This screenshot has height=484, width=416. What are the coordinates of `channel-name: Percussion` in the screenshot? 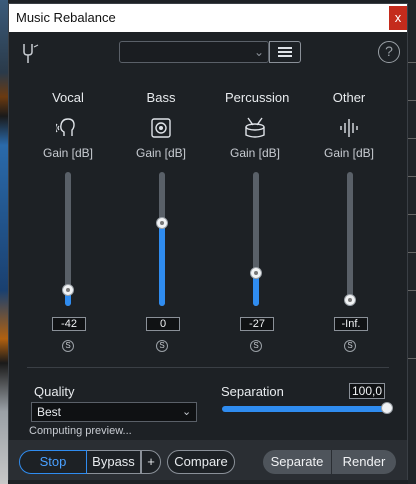 It's located at (257, 97).